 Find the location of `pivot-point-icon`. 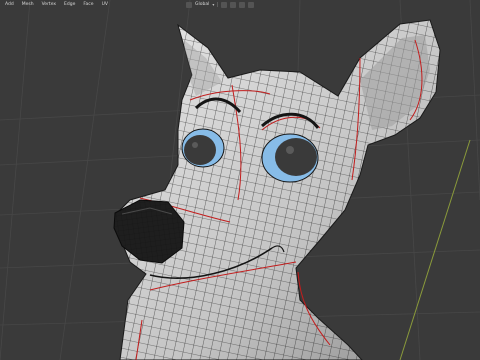

pivot-point-icon is located at coordinates (224, 4).